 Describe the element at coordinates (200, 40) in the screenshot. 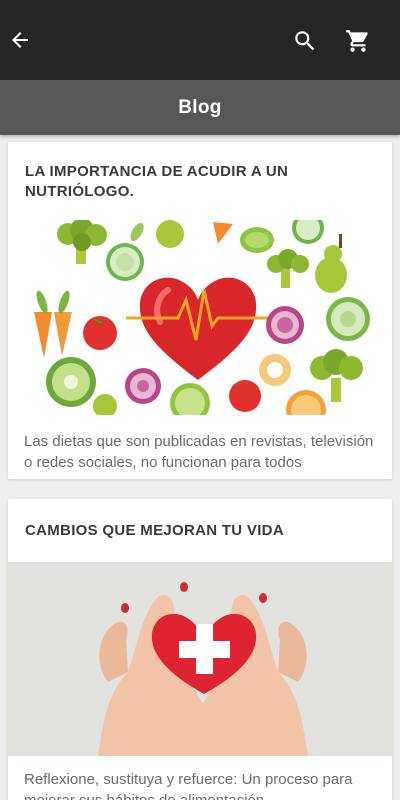

I see `app-bar` at that location.